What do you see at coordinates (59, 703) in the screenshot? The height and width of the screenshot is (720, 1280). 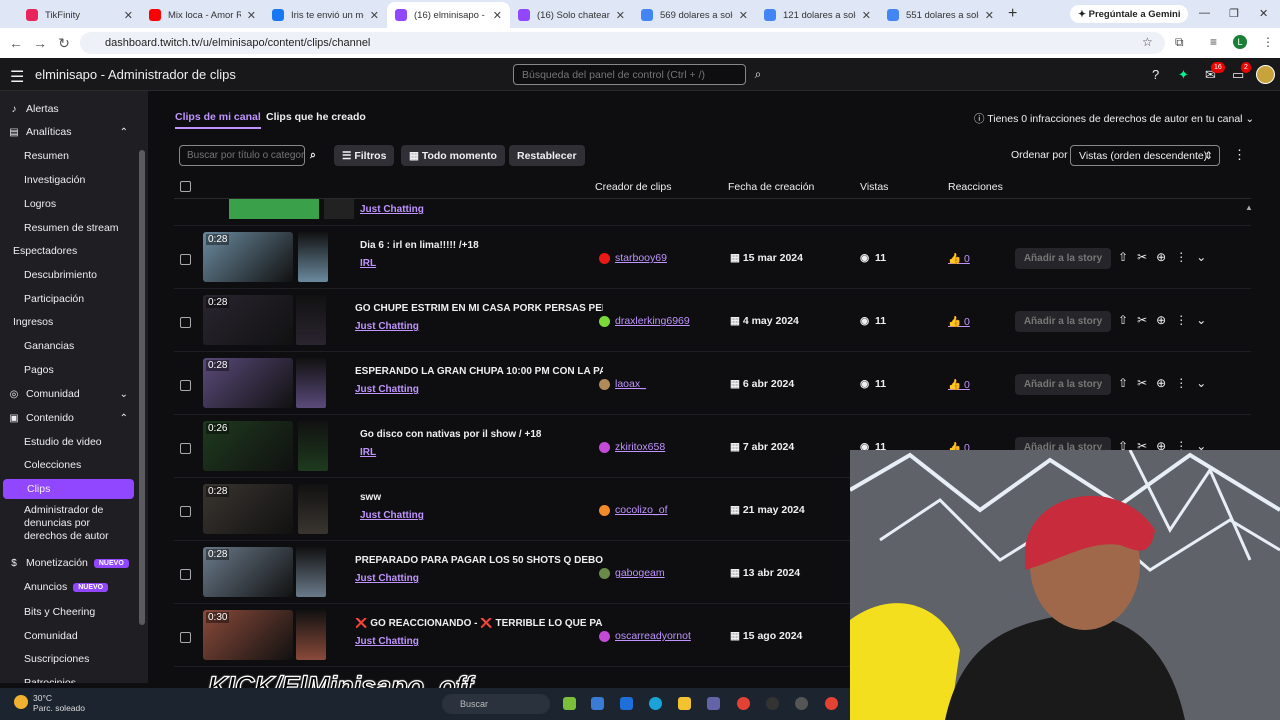 I see `weather-widget: 30°C Parc. soleado` at bounding box center [59, 703].